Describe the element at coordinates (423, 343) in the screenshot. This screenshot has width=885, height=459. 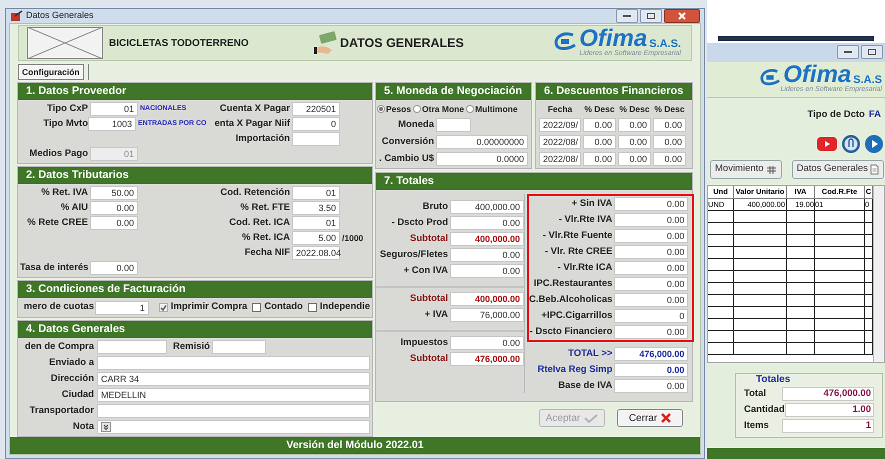
I see `field-label: Impuestos` at that location.